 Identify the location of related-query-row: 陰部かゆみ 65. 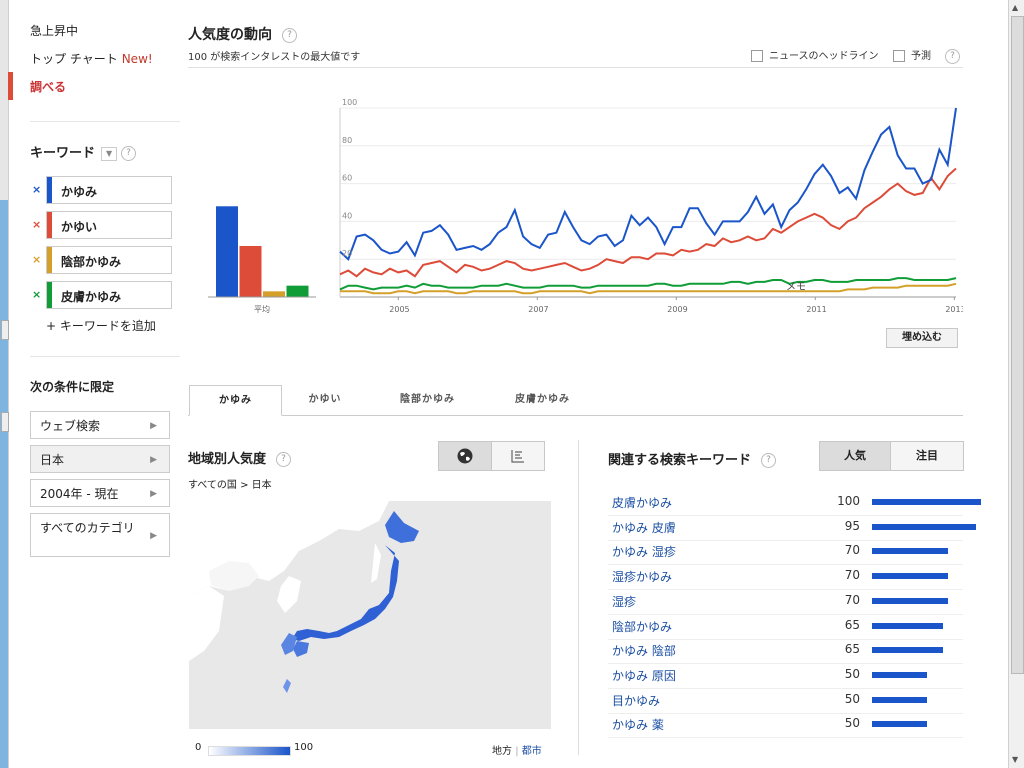
(785, 627).